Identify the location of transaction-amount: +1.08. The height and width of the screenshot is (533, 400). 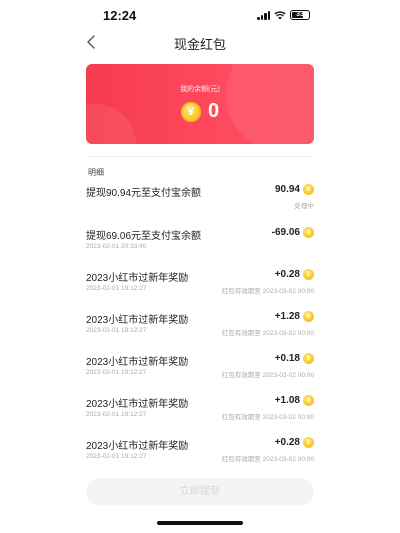
(287, 400).